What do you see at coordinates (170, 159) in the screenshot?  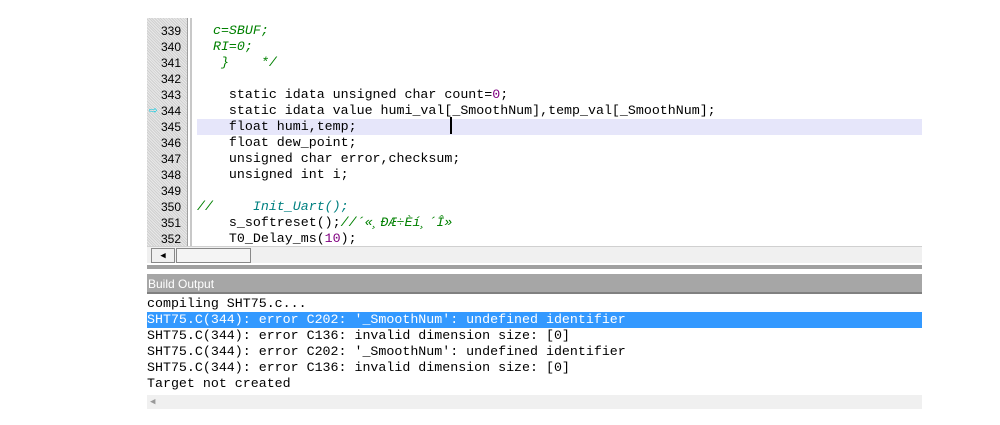 I see `line-number: 347` at bounding box center [170, 159].